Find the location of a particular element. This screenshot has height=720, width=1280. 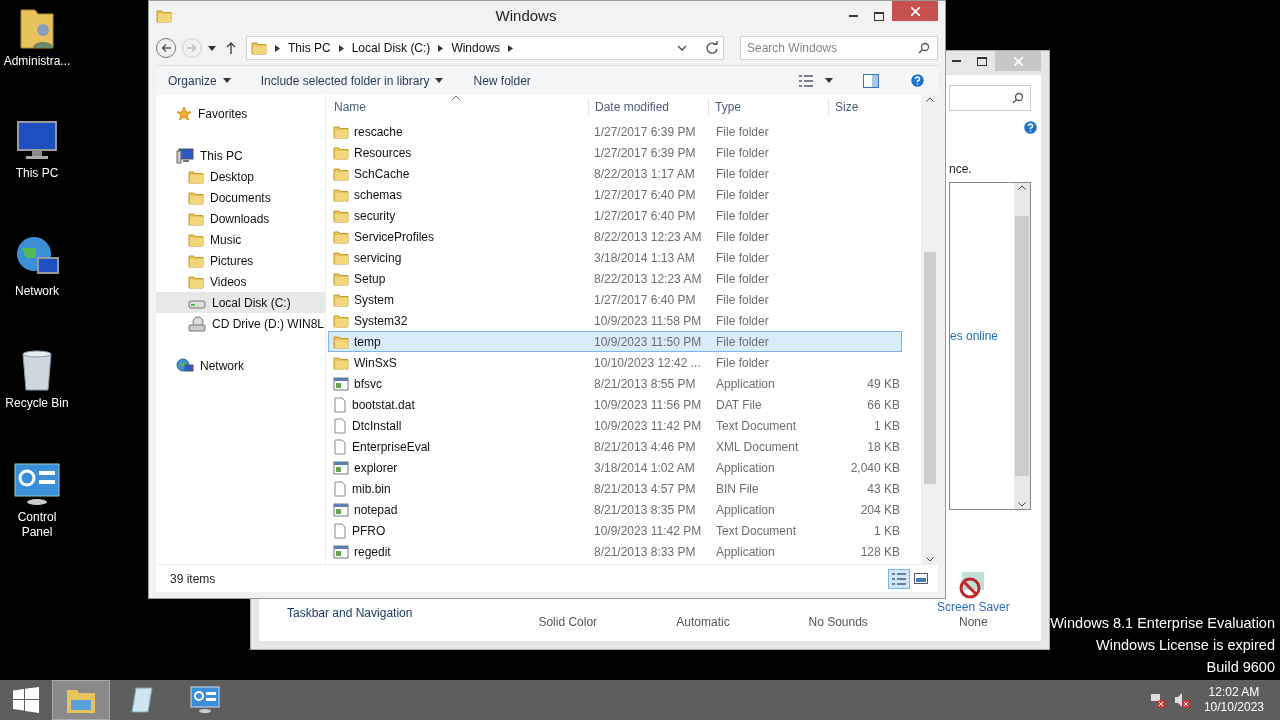

date-cell-text: 1/27/2017 6:39 PM is located at coordinates (645, 153).